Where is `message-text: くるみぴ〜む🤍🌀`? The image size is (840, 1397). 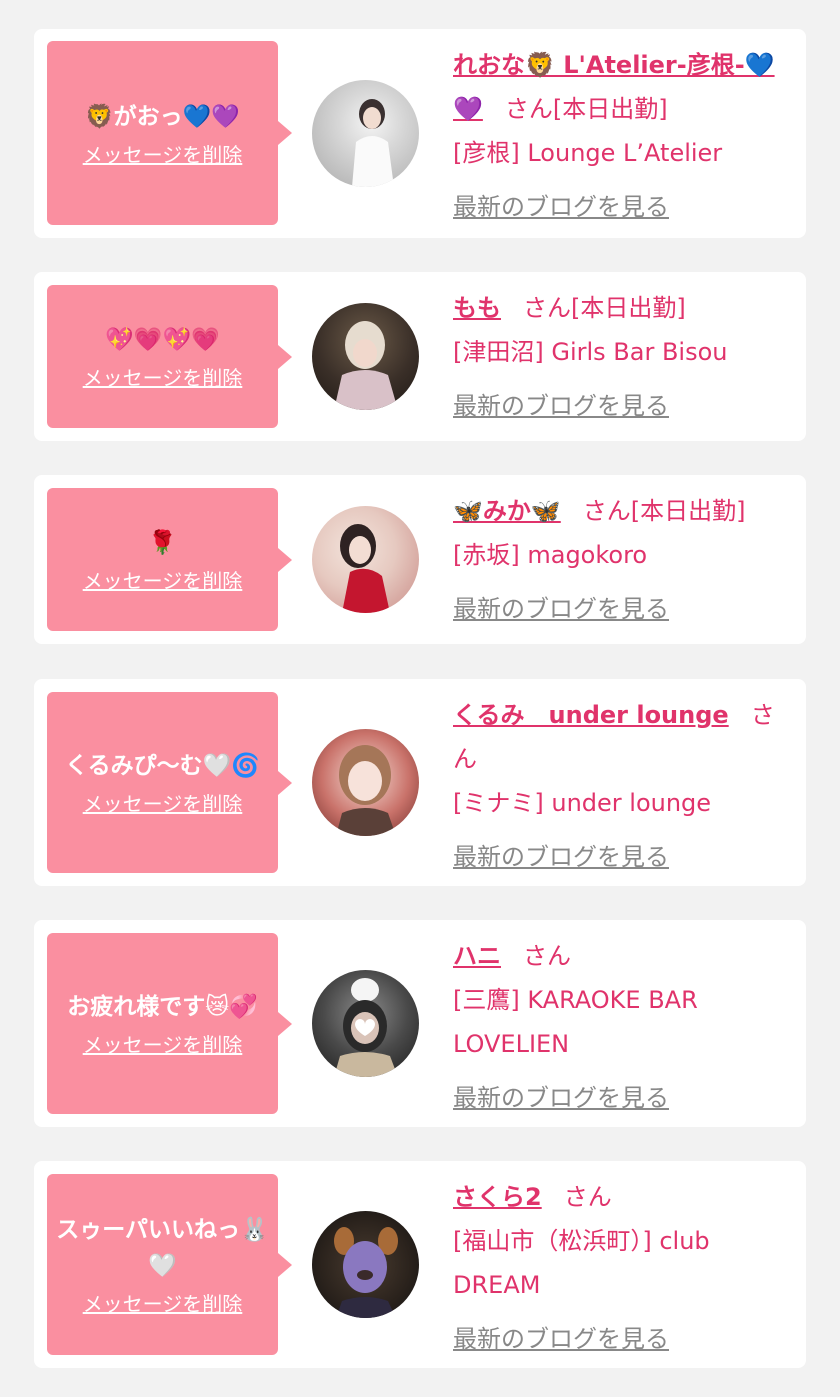 message-text: くるみぴ〜む🤍🌀 is located at coordinates (162, 766).